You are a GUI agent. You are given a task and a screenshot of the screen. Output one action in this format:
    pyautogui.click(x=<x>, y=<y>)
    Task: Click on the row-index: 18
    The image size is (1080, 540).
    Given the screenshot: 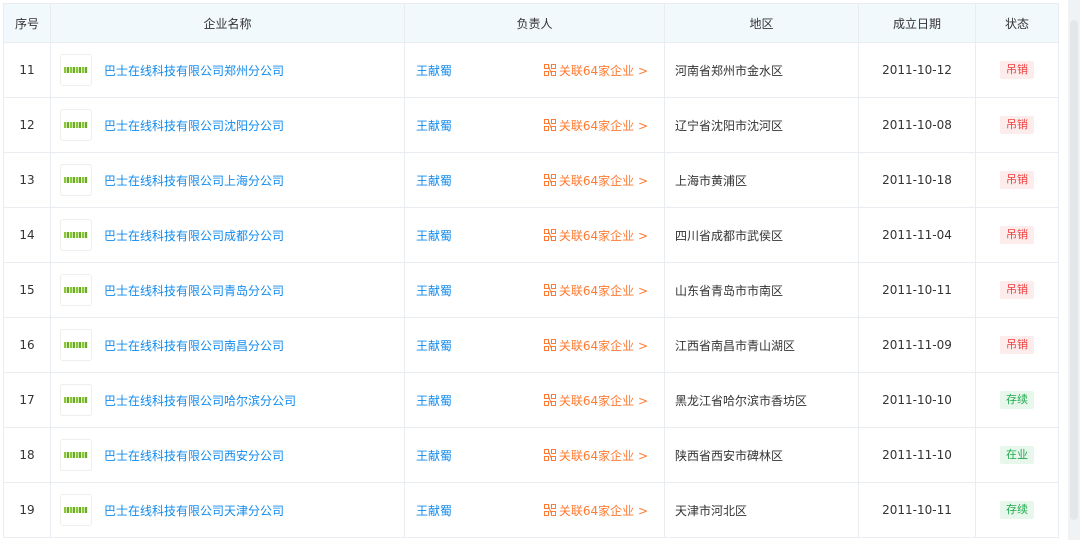 What is the action you would take?
    pyautogui.click(x=27, y=455)
    